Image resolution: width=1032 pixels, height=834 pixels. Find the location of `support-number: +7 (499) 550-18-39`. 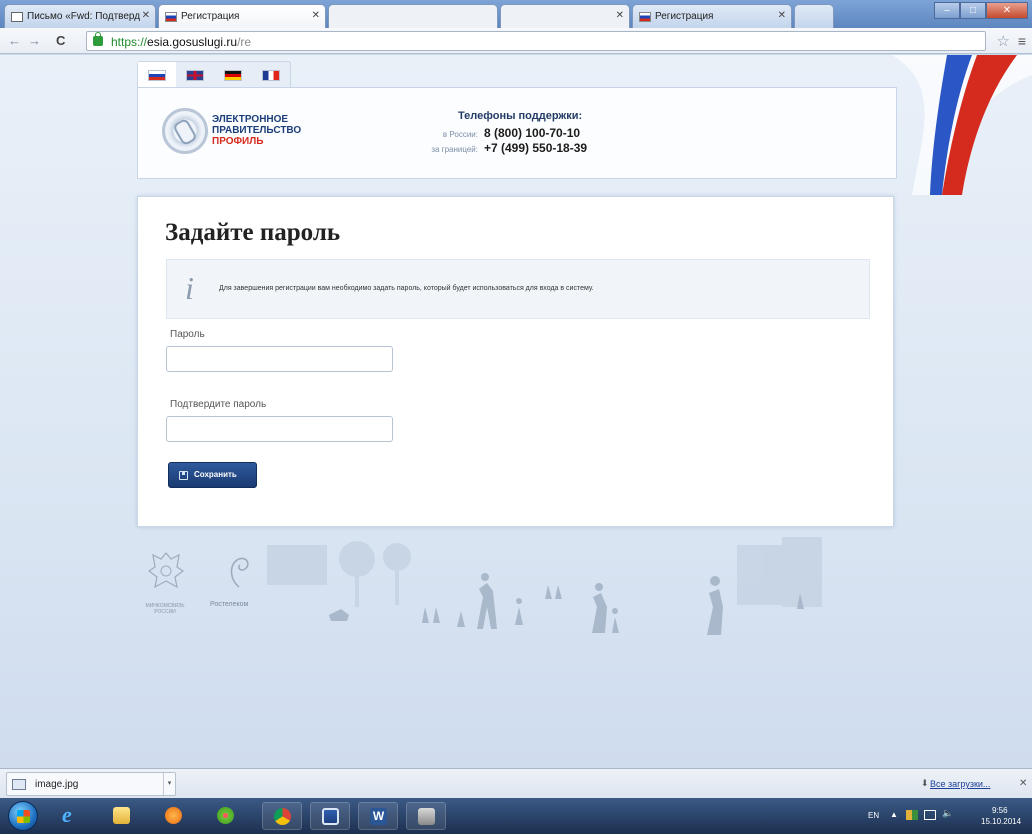

support-number: +7 (499) 550-18-39 is located at coordinates (536, 148).